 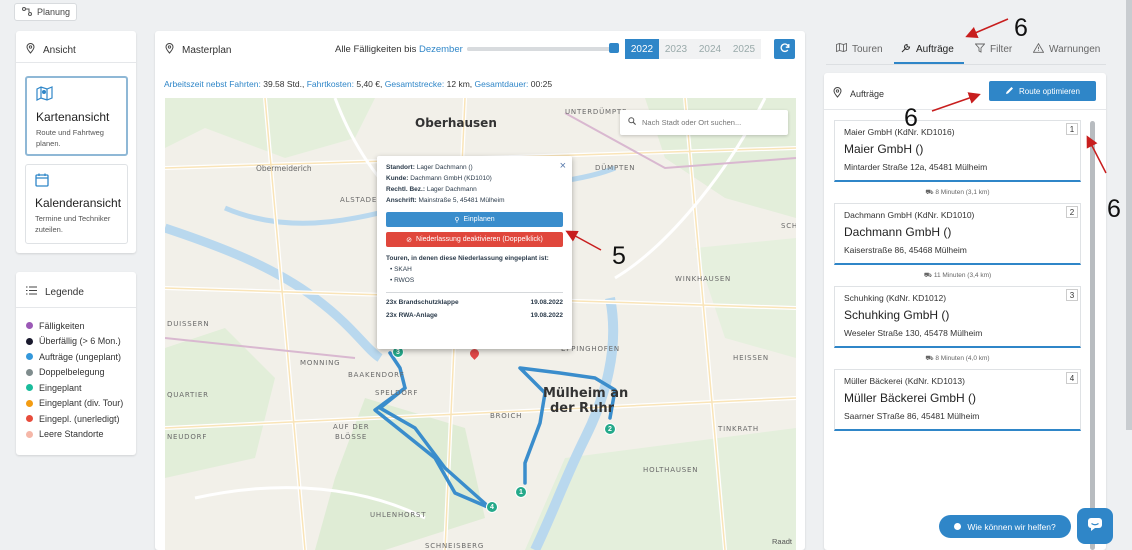 I want to click on map-view-option: Kartenansicht Route und Fahrtweg planen., so click(x=76, y=116).